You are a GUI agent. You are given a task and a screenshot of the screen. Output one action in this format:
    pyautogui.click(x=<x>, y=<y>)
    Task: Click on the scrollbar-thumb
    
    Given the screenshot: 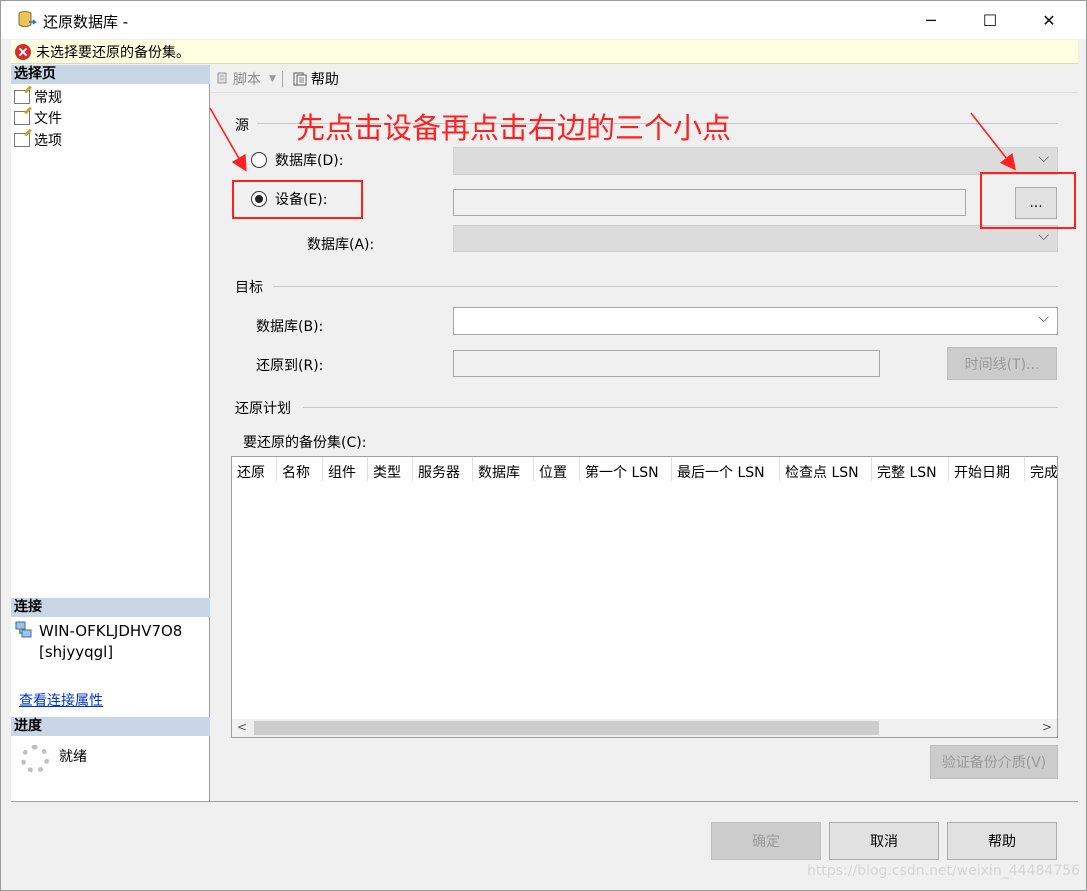 What is the action you would take?
    pyautogui.click(x=566, y=728)
    